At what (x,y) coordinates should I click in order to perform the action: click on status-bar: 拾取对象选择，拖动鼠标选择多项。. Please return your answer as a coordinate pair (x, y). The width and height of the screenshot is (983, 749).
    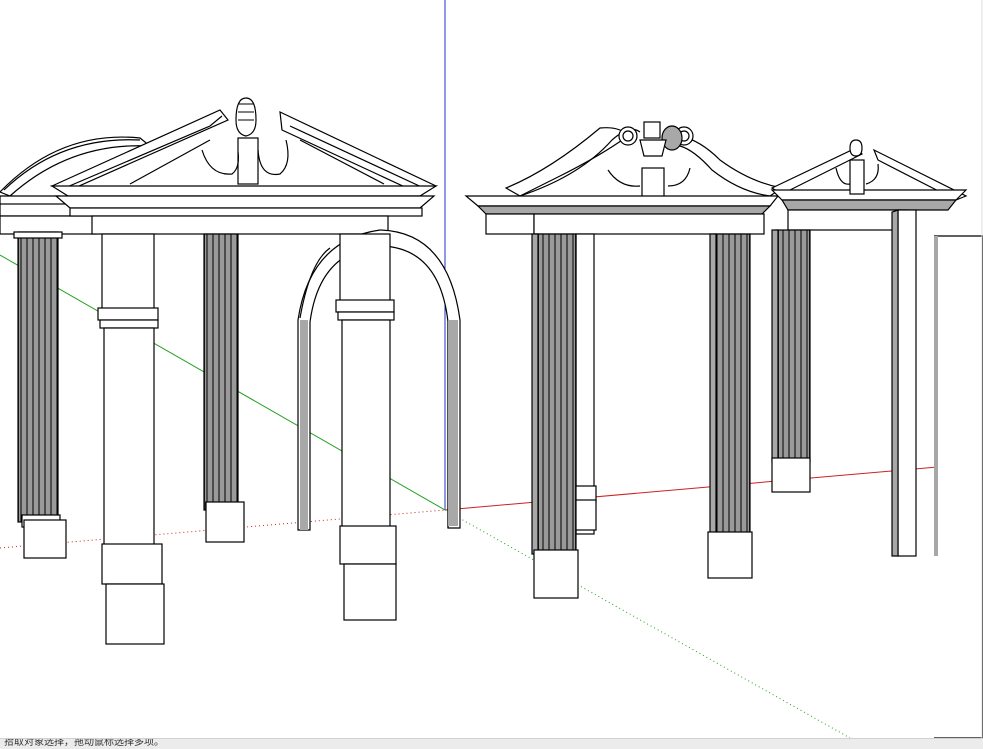
    Looking at the image, I should click on (491, 743).